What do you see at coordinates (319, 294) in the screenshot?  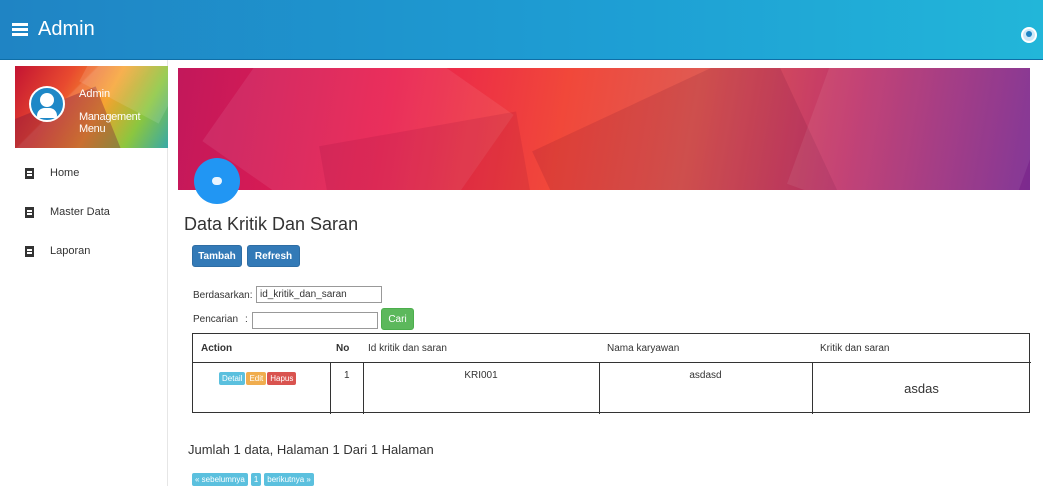 I see `filter-by-field` at bounding box center [319, 294].